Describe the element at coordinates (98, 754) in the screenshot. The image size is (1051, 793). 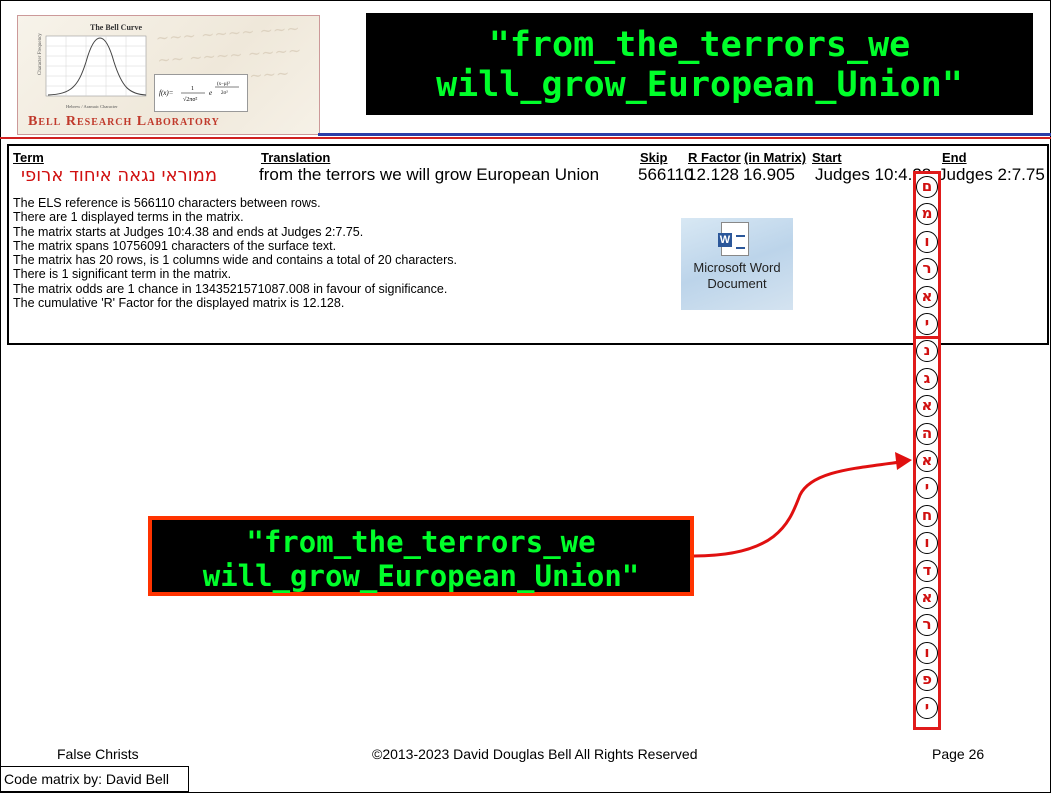
I see `footer-topic: False Christs` at that location.